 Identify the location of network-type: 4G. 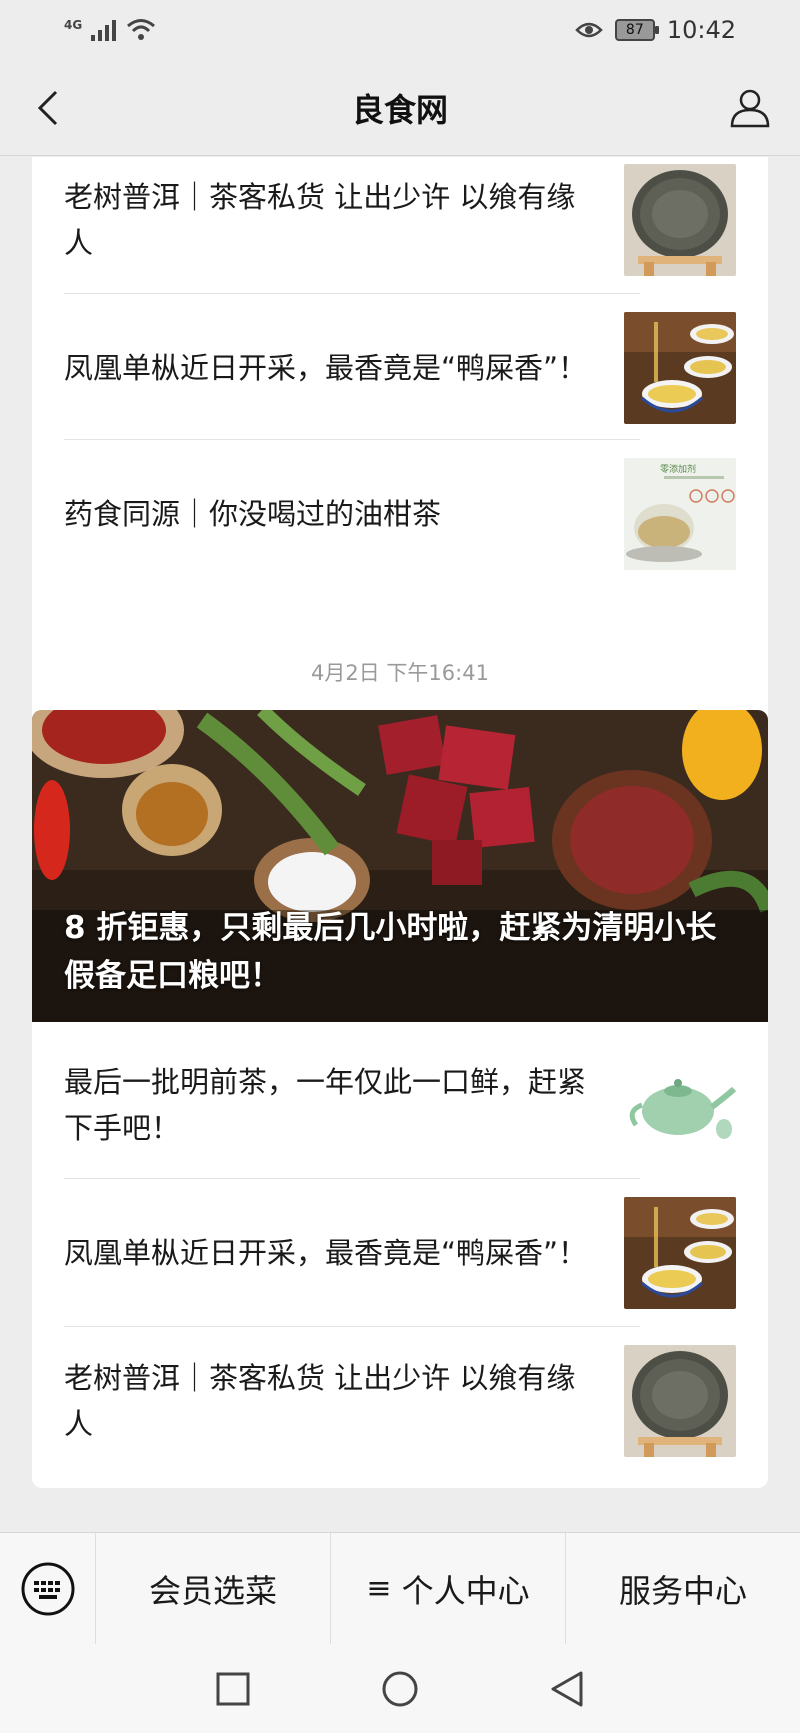
(73, 25).